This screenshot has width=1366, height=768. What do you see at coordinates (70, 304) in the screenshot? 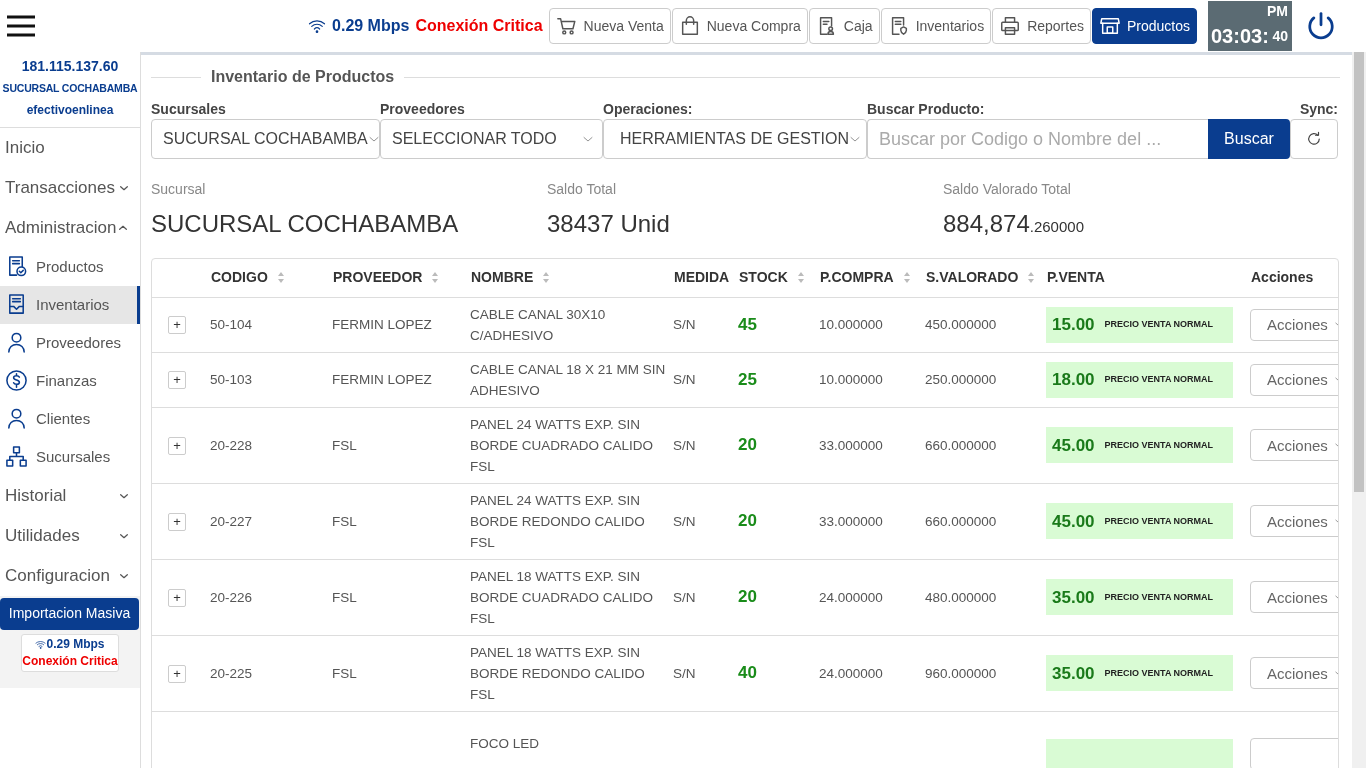
I see `sidebar-item: Inventarios` at bounding box center [70, 304].